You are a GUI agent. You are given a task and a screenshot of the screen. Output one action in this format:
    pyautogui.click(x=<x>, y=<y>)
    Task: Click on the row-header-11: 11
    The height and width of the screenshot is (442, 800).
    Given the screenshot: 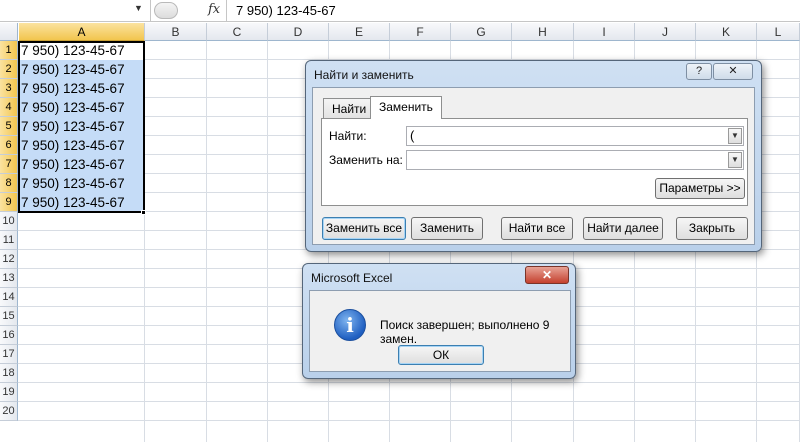 What is the action you would take?
    pyautogui.click(x=9, y=240)
    